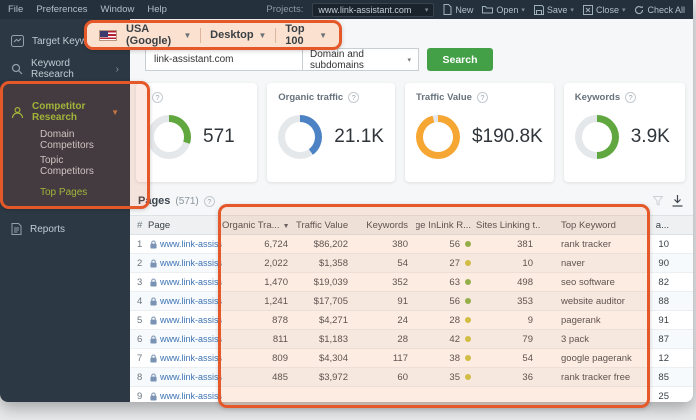 This screenshot has height=420, width=696. I want to click on row-number: 4, so click(140, 301).